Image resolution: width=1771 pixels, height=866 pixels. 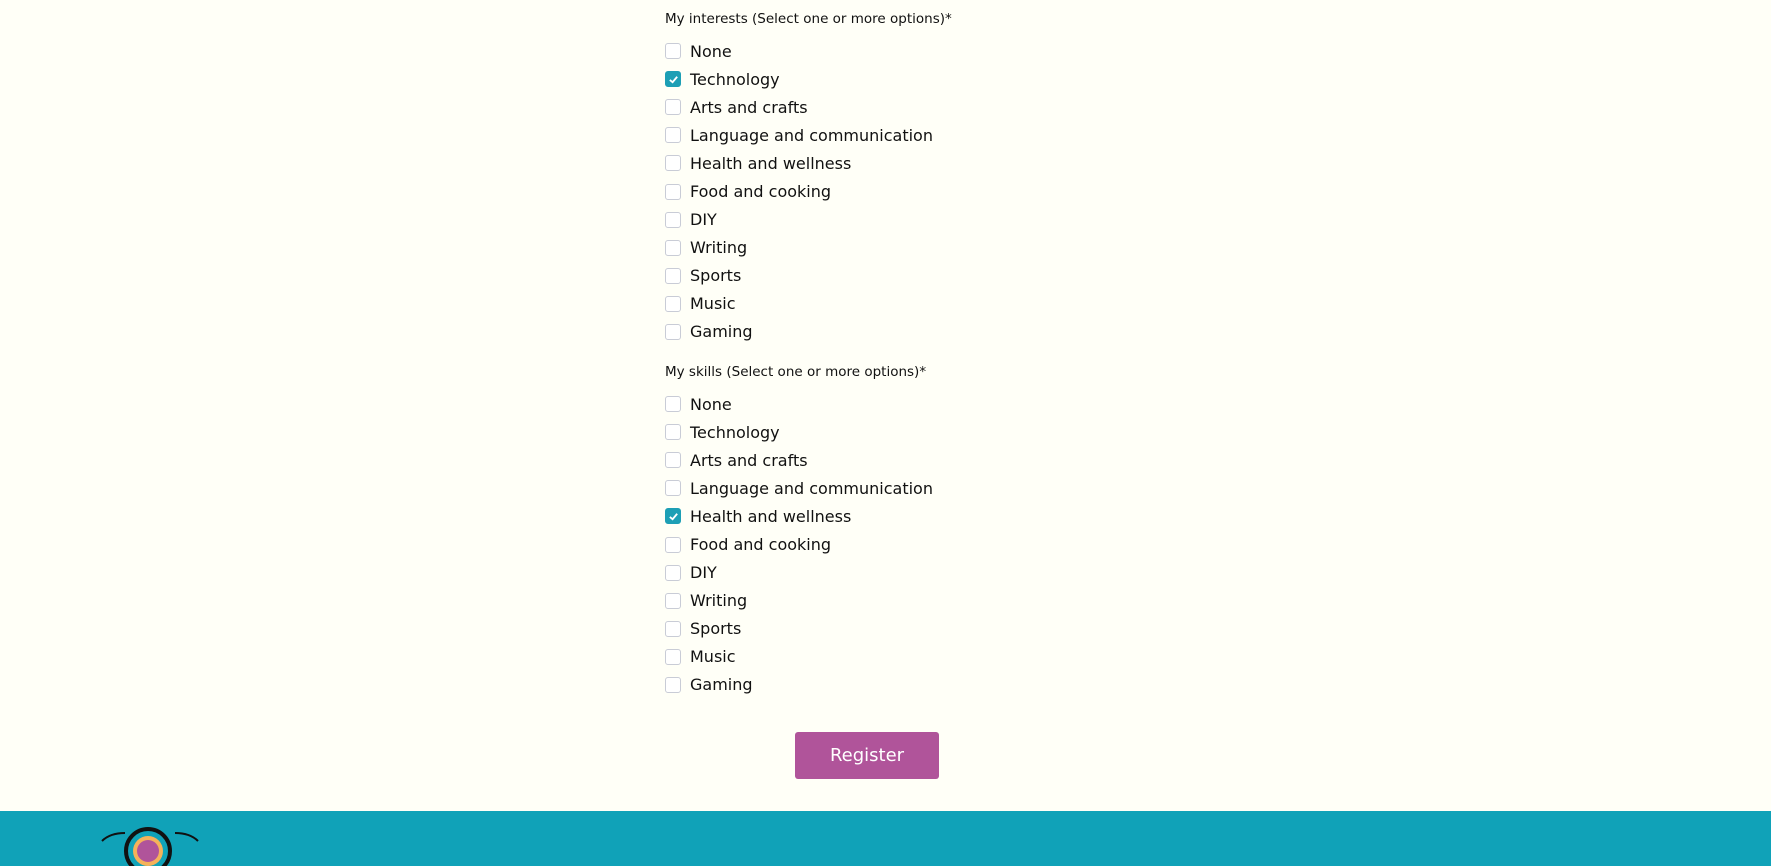 I want to click on interests-option: Gaming, so click(x=808, y=332).